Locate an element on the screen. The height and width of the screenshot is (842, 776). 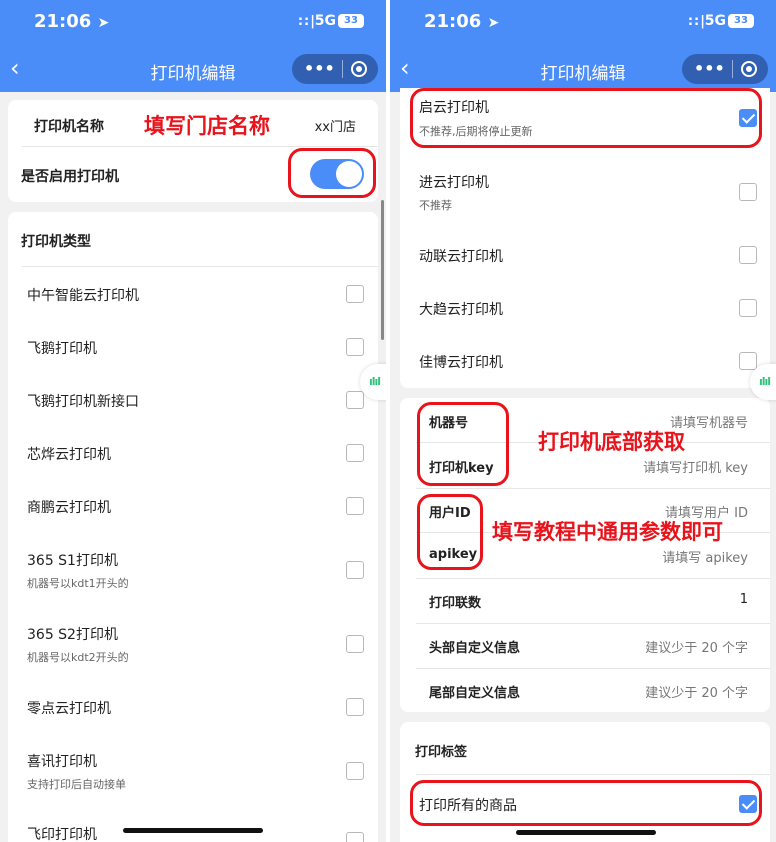
printer-type-name: 365 S2打印机 is located at coordinates (72, 635).